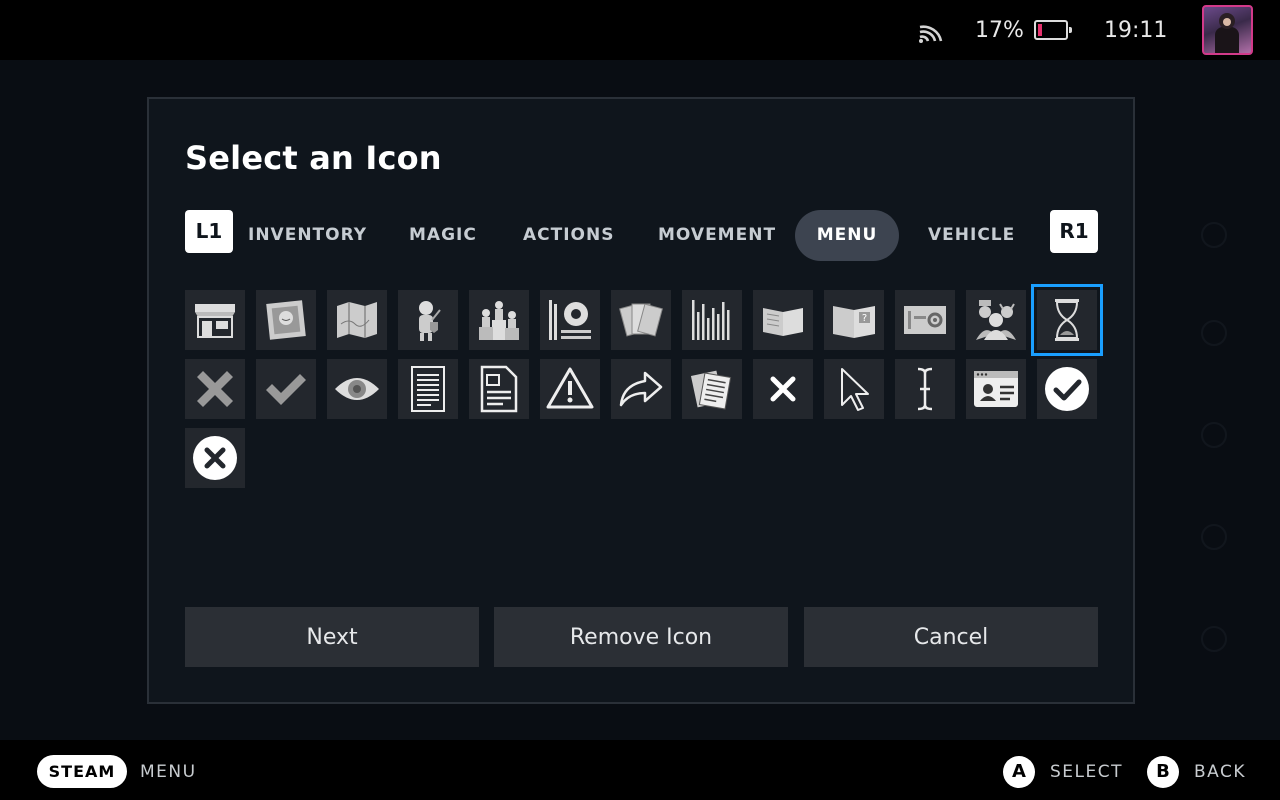  Describe the element at coordinates (971, 235) in the screenshot. I see `tab-vehicle: VEHICLE` at that location.